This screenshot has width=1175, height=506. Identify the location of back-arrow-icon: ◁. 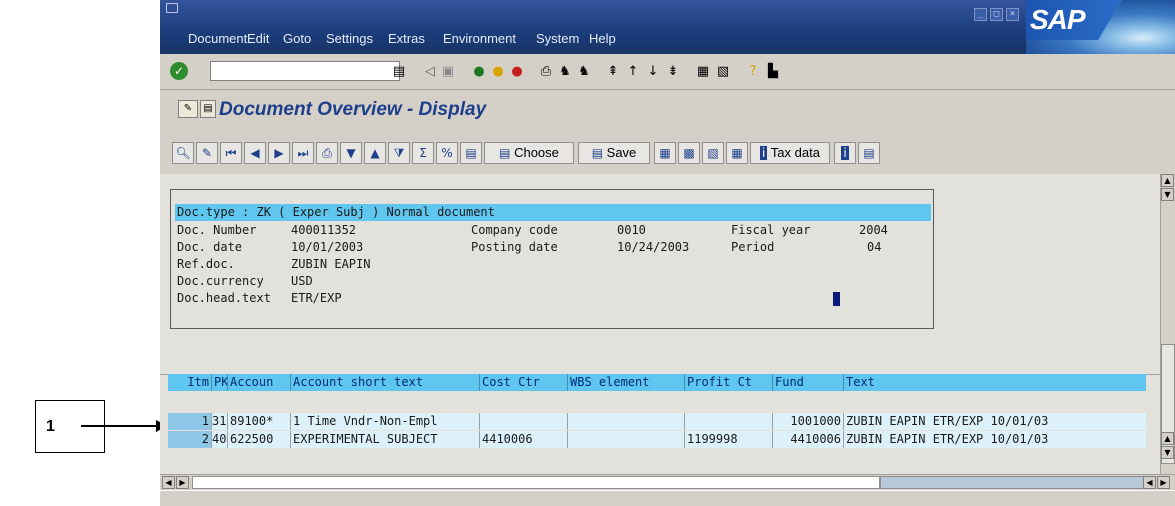
(430, 72).